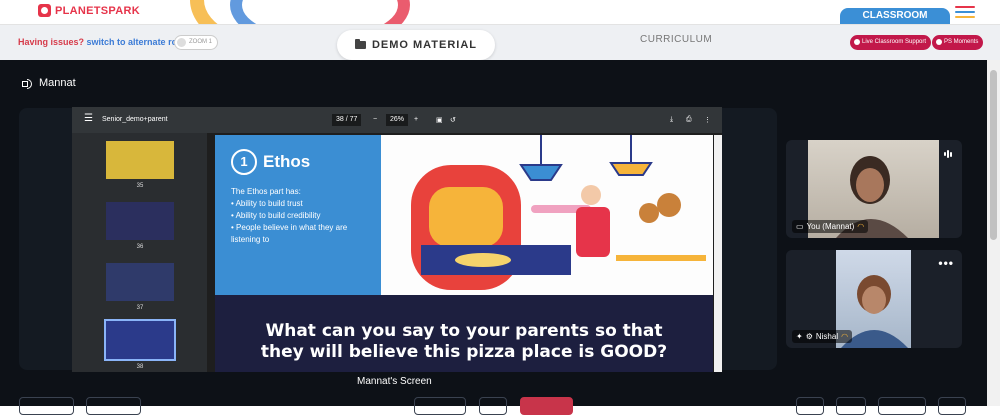  I want to click on thumbnail-sidebar: 35 36 37 38, so click(139, 252).